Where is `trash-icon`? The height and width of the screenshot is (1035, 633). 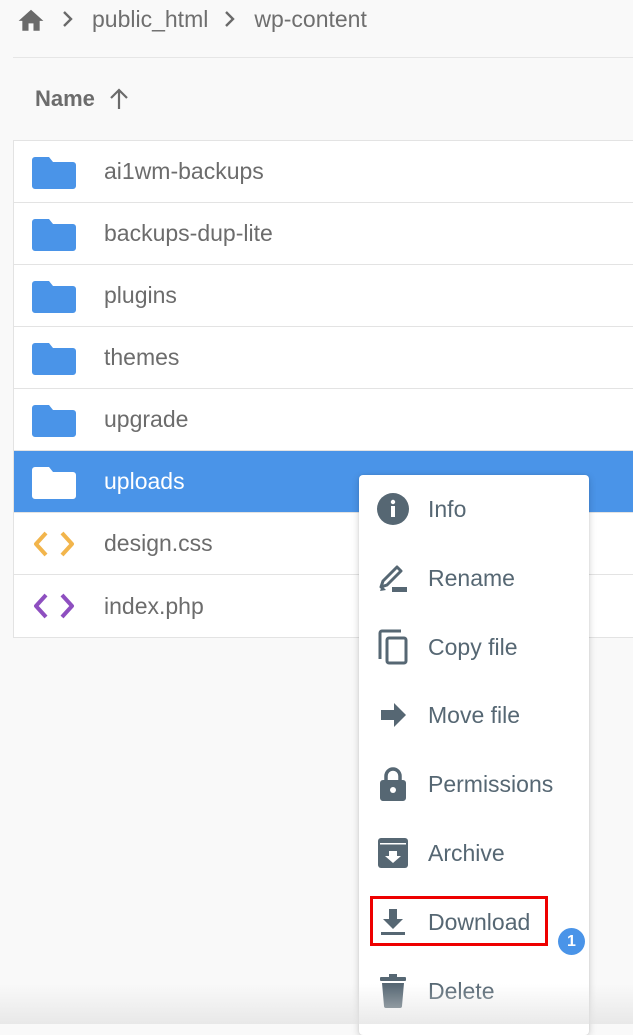 trash-icon is located at coordinates (393, 991).